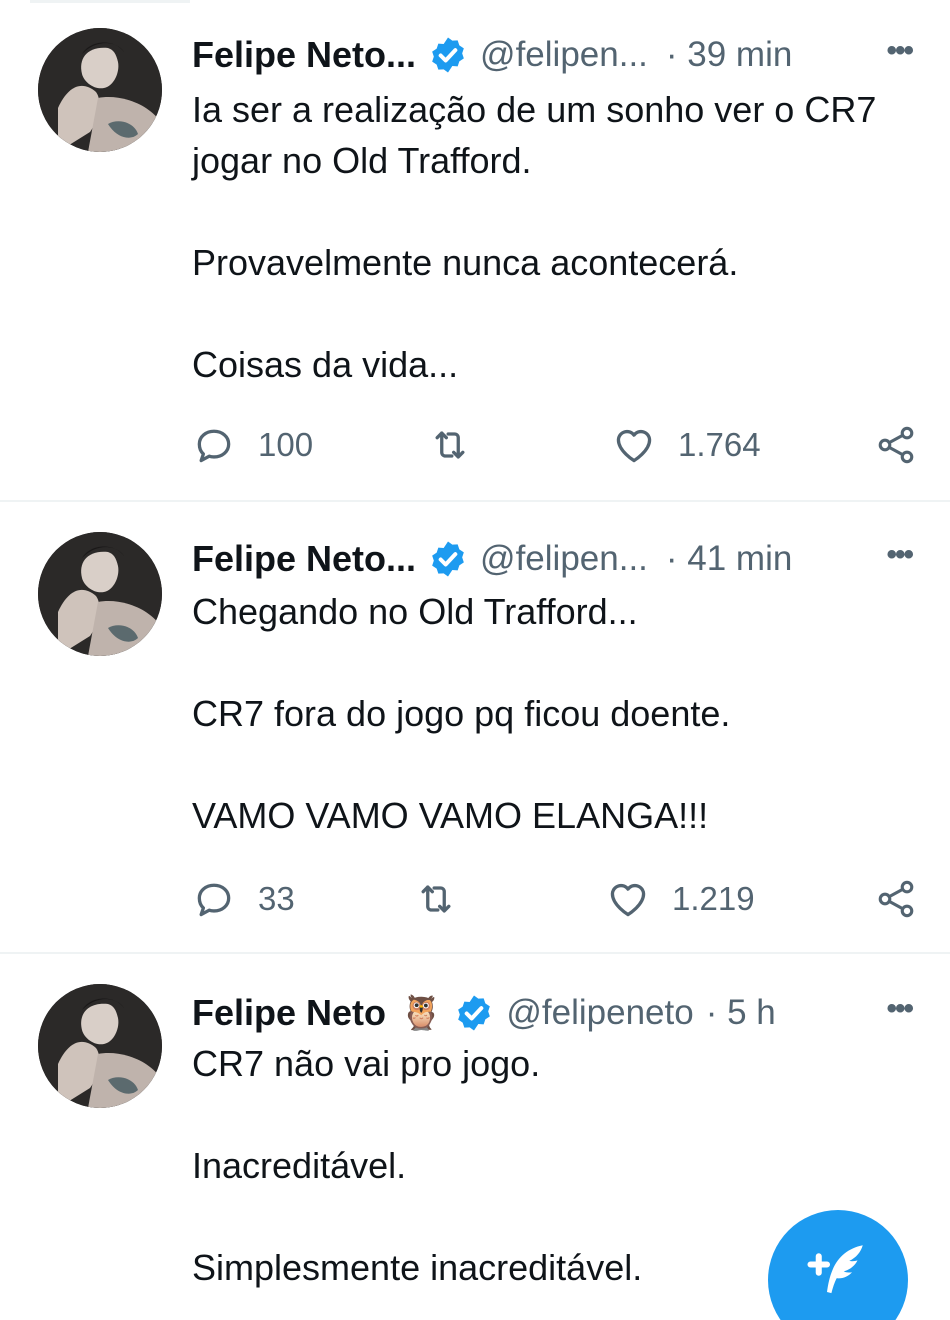 The width and height of the screenshot is (950, 1320). Describe the element at coordinates (729, 55) in the screenshot. I see `timestamp: · 39 min` at that location.